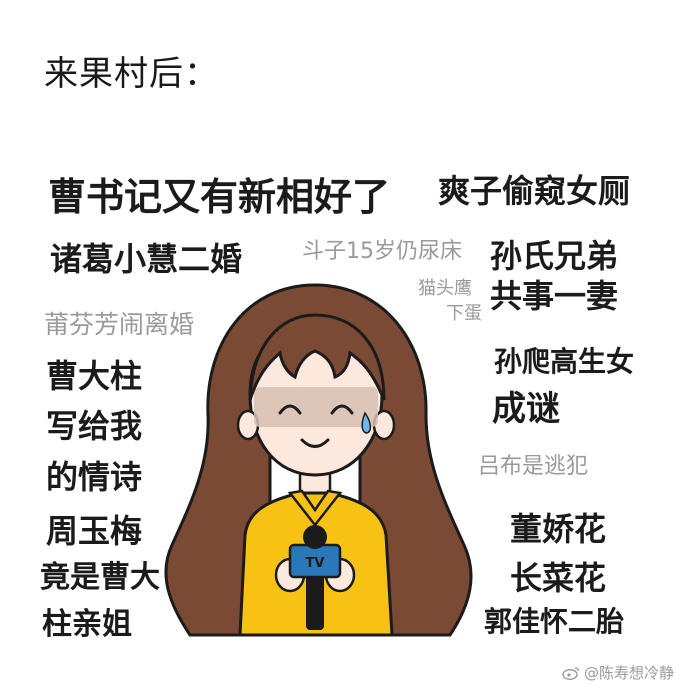  I want to click on note-lvbu: 吕布是逃犯, so click(533, 466).